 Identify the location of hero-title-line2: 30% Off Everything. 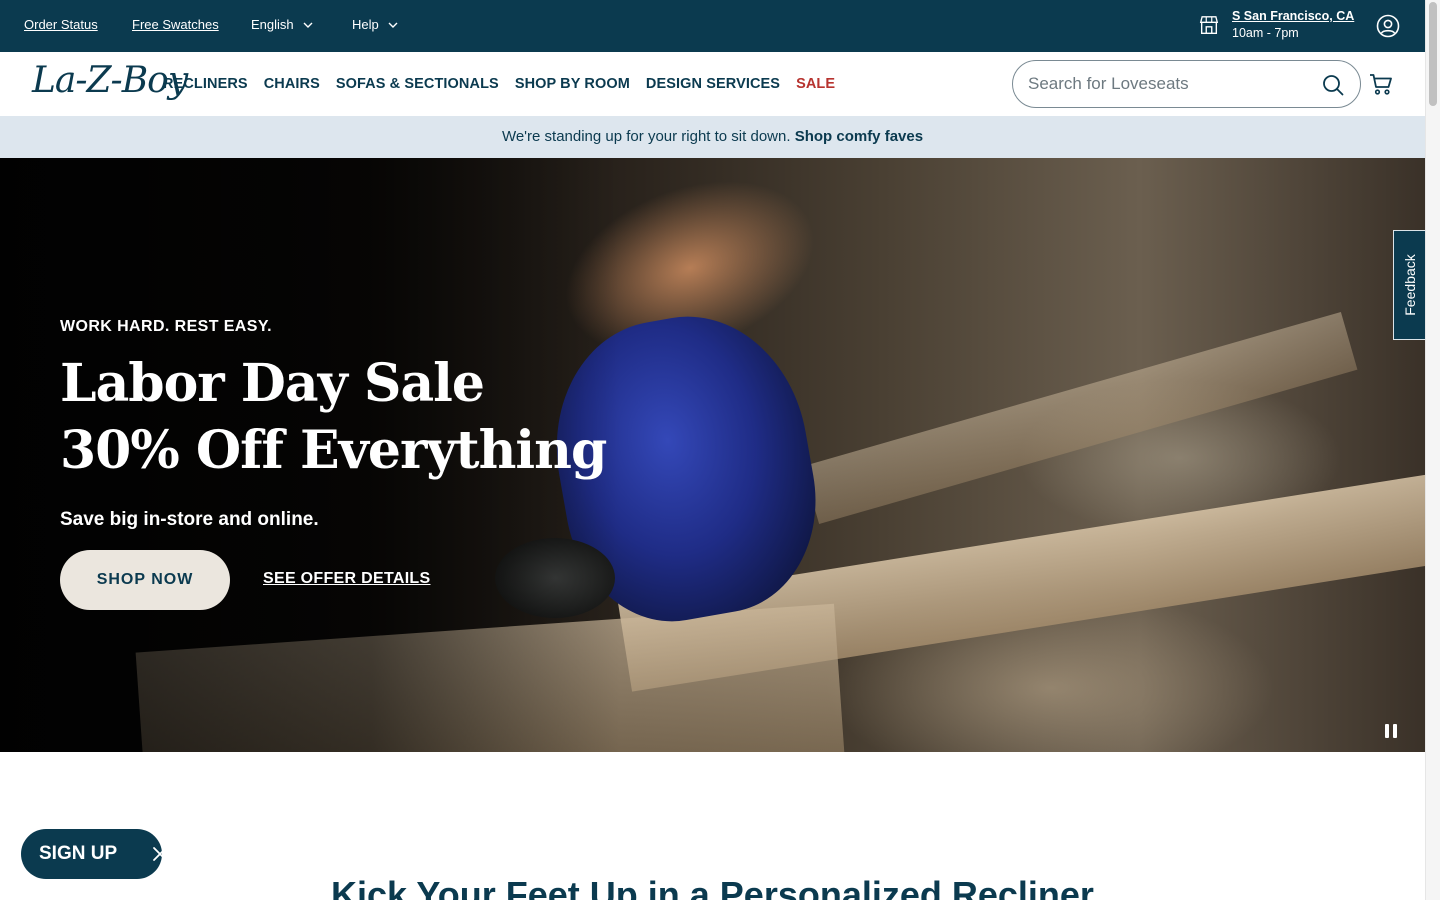
(333, 450).